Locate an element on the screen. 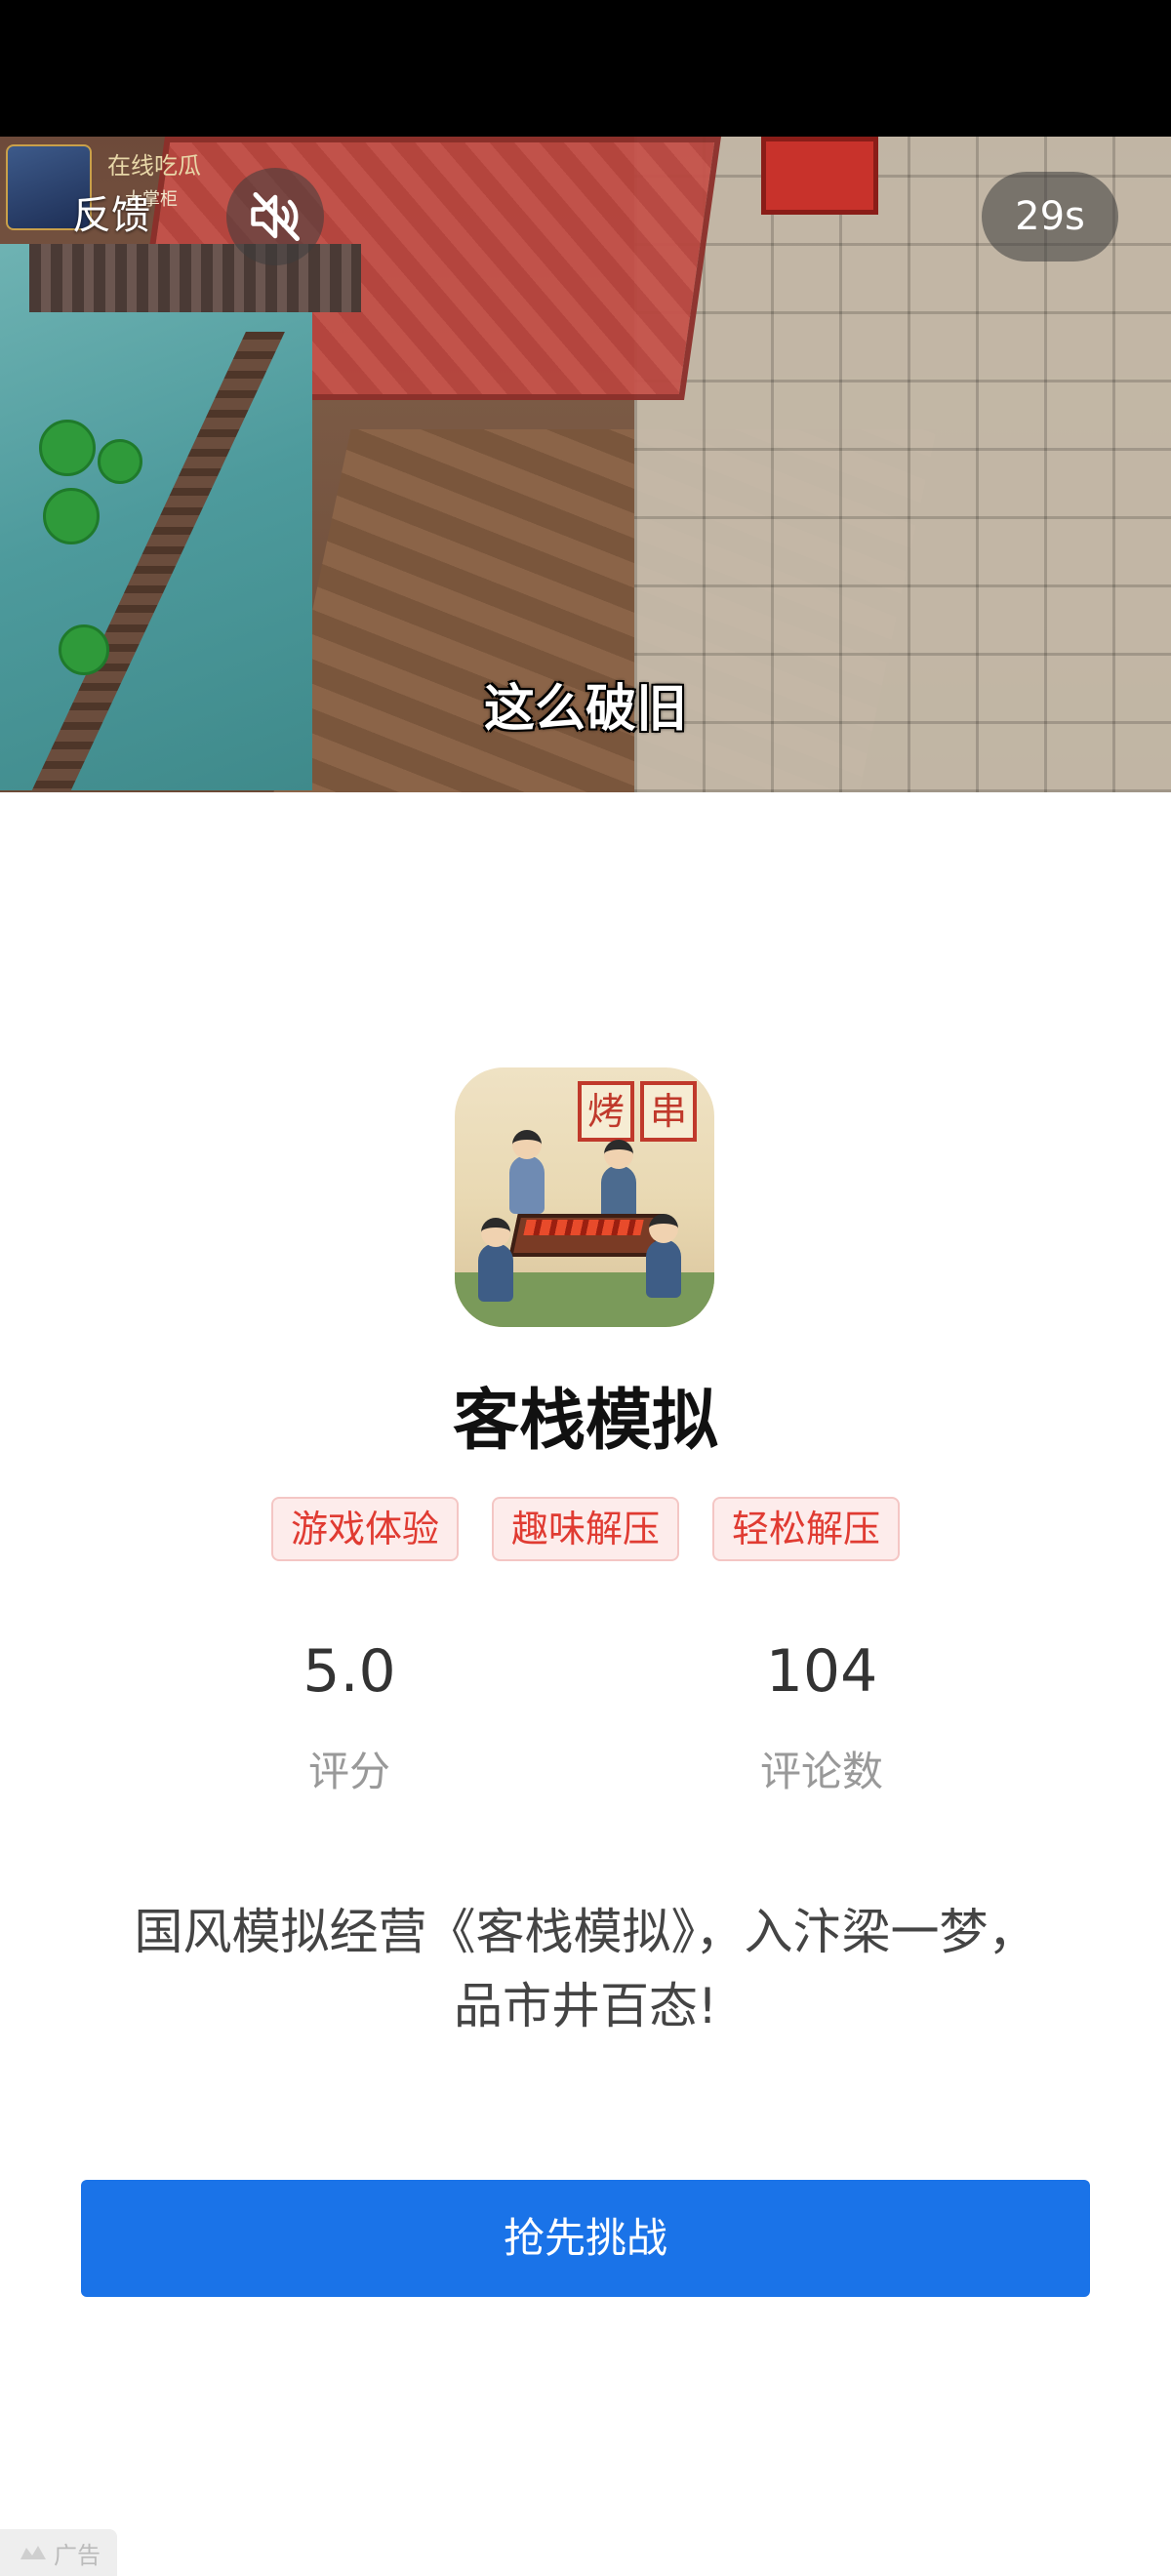 This screenshot has width=1171, height=2576. reviews-label: 评论数 is located at coordinates (821, 1771).